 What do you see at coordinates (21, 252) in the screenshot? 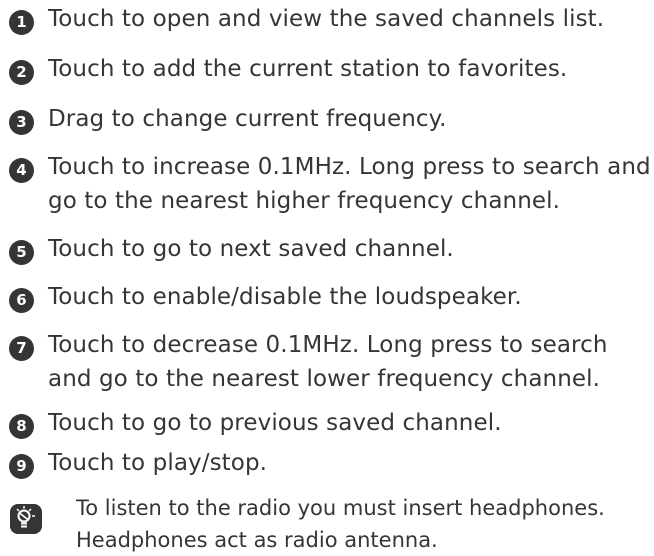
I see `step-number-badge: 5` at bounding box center [21, 252].